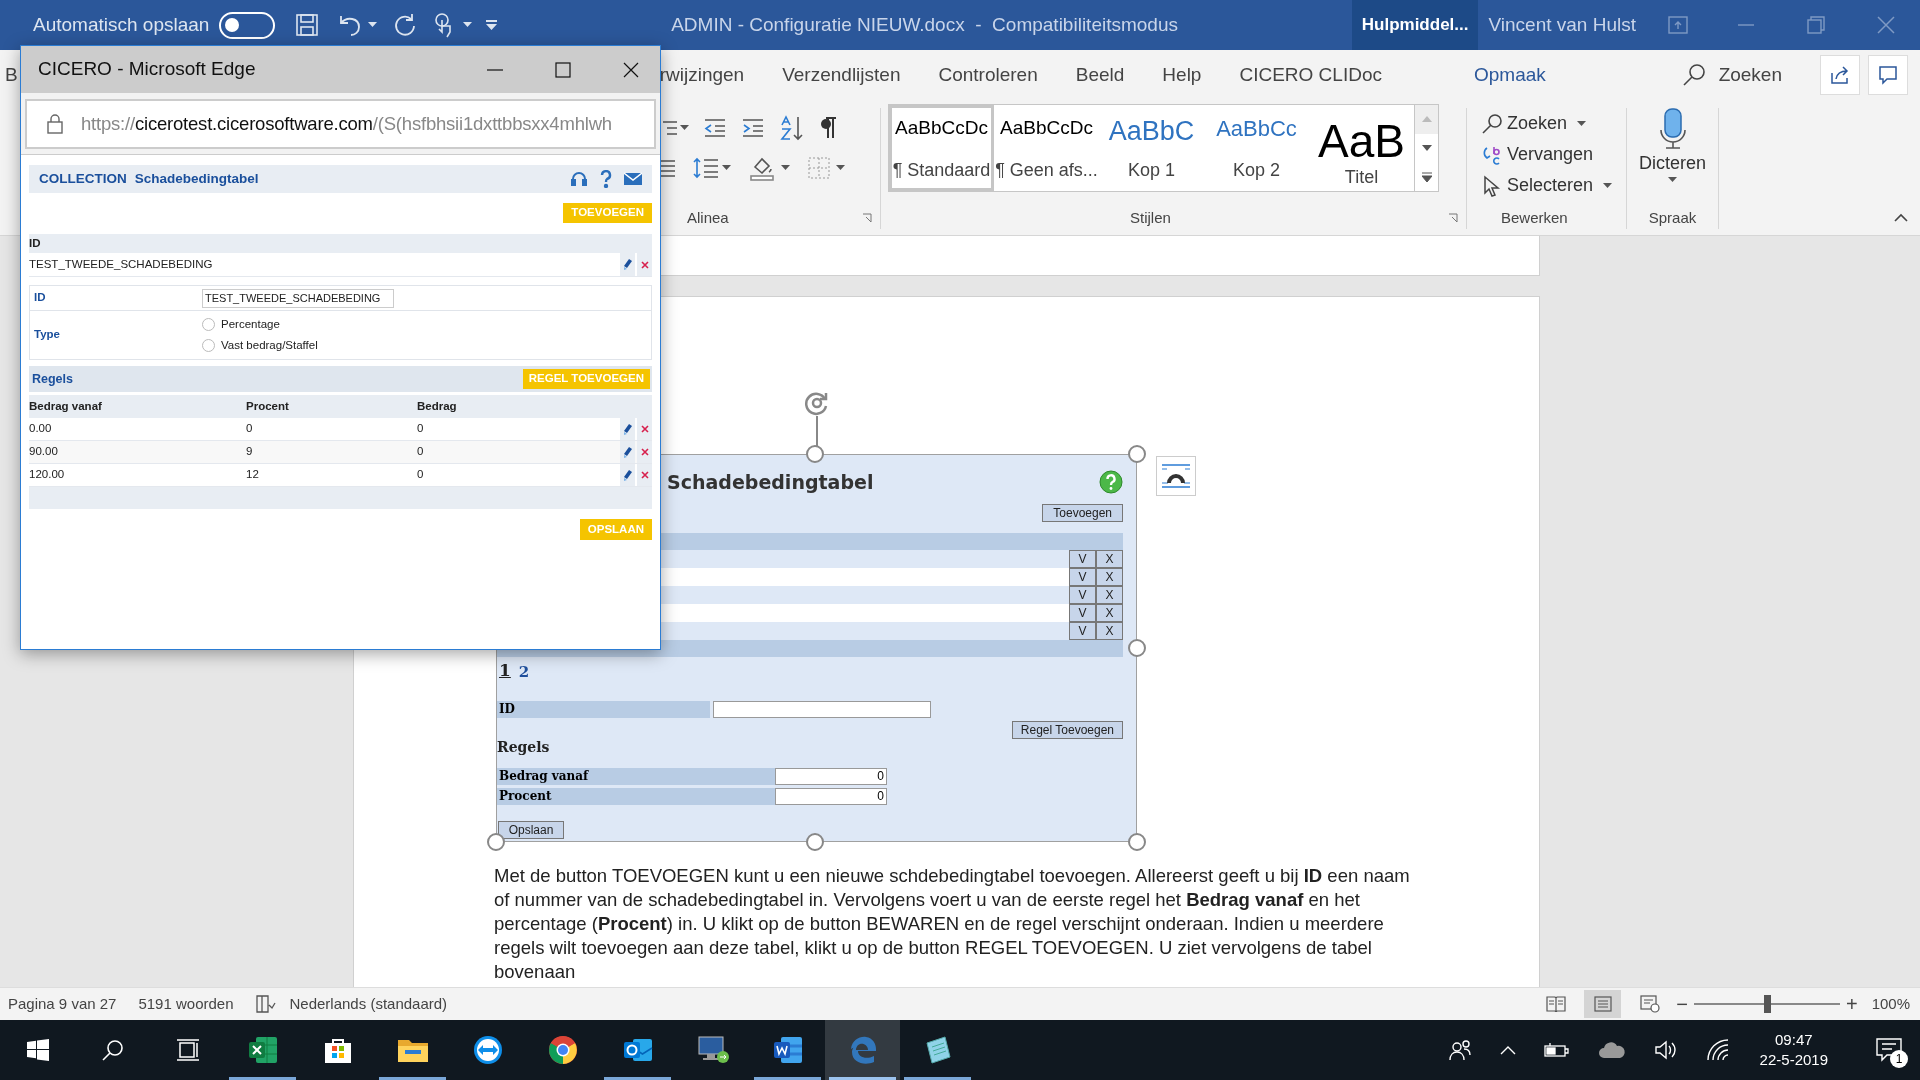 The height and width of the screenshot is (1080, 1920). I want to click on collapse-ribbon-icon, so click(1901, 217).